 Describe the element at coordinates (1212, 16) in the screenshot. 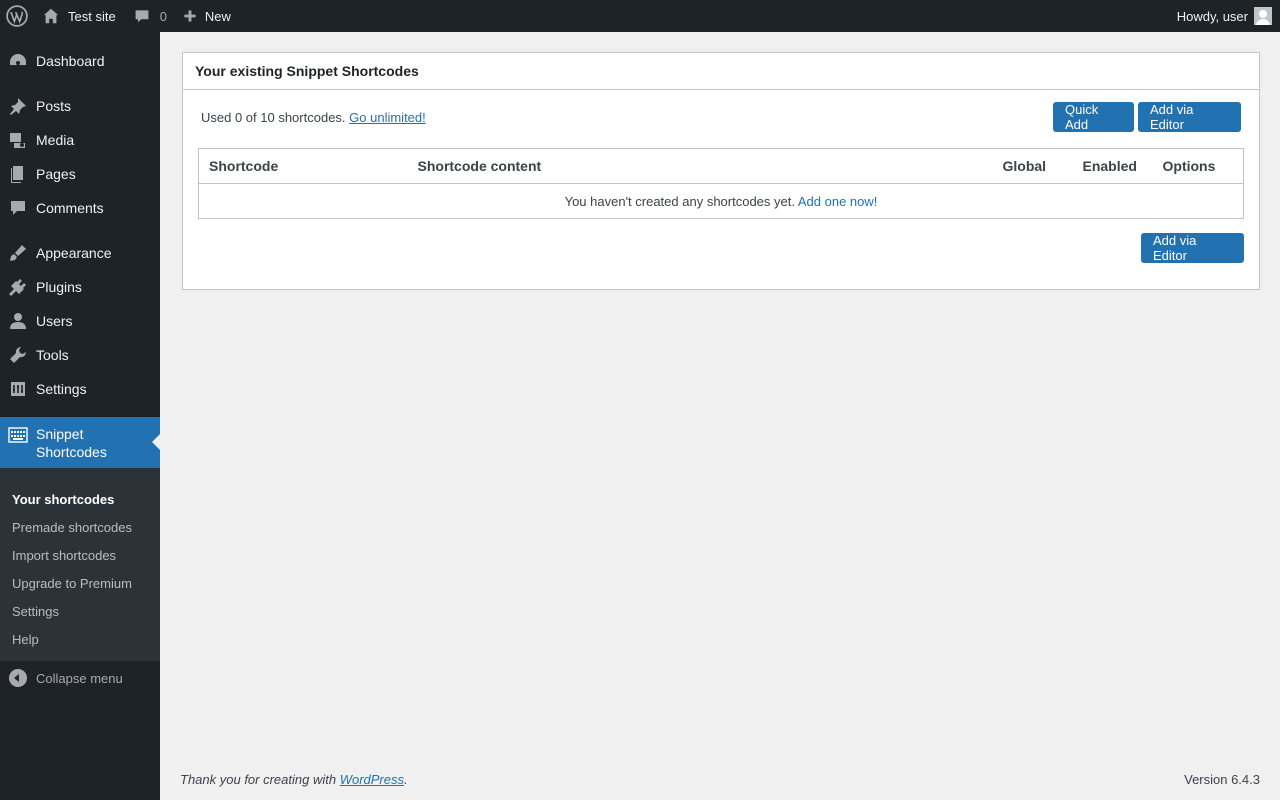

I see `howdy-text: Howdy, user` at that location.